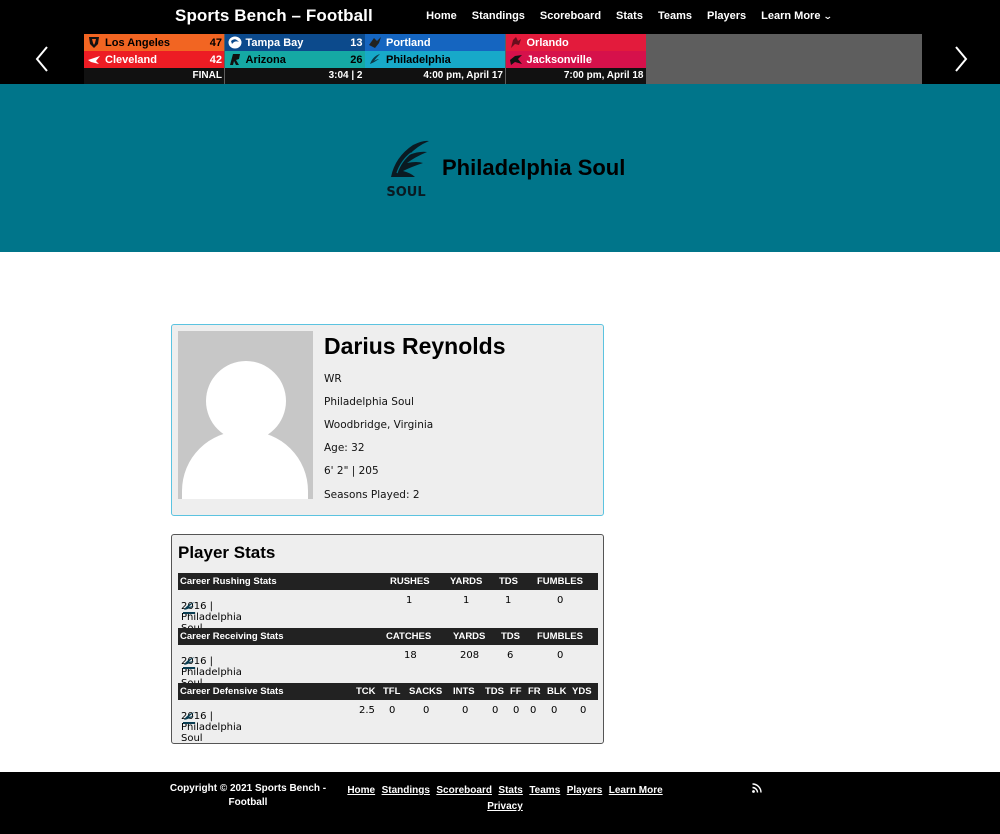 The image size is (1000, 834). I want to click on footer-link-home: Home, so click(361, 790).